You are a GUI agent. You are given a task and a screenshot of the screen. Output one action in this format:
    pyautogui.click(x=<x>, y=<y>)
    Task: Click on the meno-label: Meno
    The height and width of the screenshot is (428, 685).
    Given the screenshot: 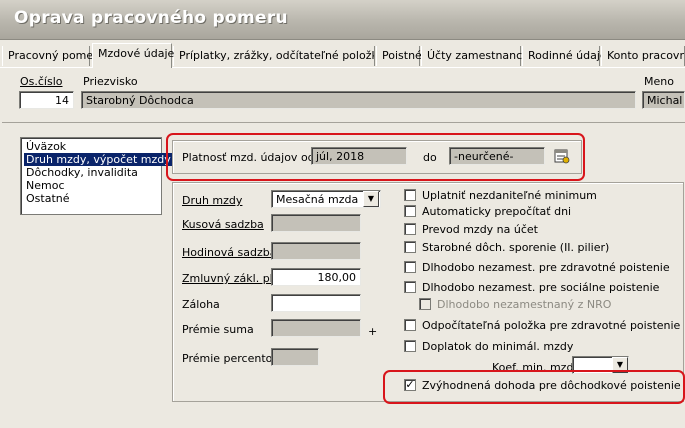 What is the action you would take?
    pyautogui.click(x=659, y=81)
    